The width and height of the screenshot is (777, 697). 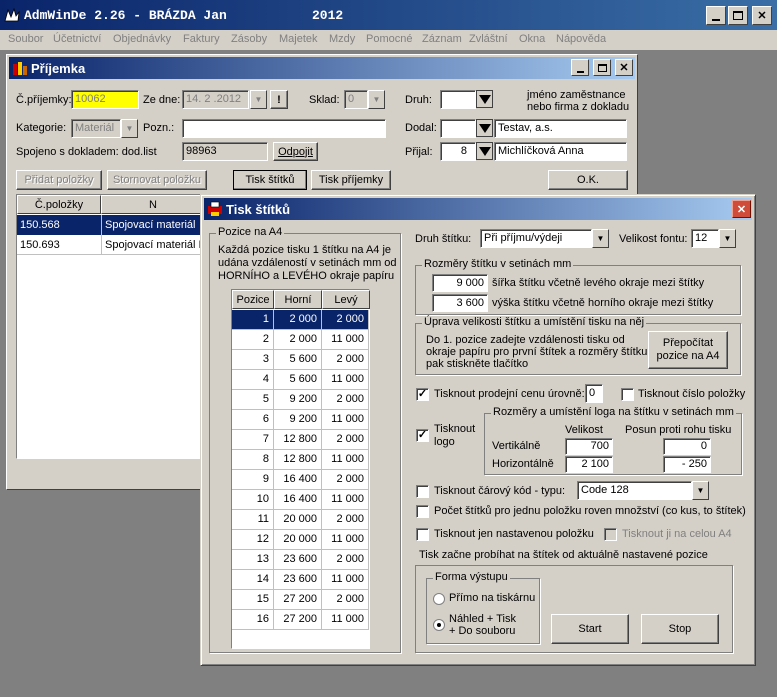 I want to click on hor-velikost-input: 2 100, so click(x=589, y=464).